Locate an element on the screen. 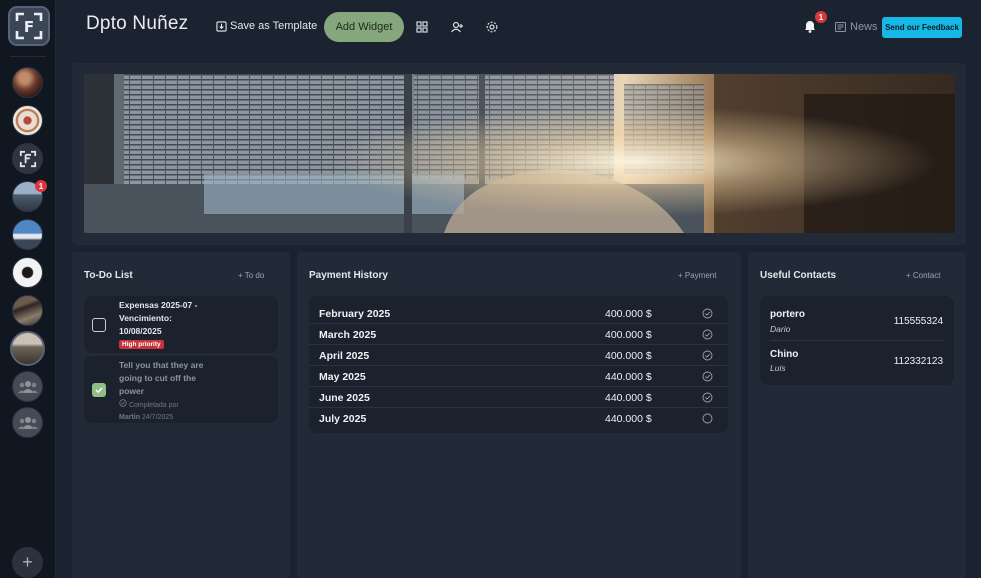  todo-checkbox is located at coordinates (99, 325).